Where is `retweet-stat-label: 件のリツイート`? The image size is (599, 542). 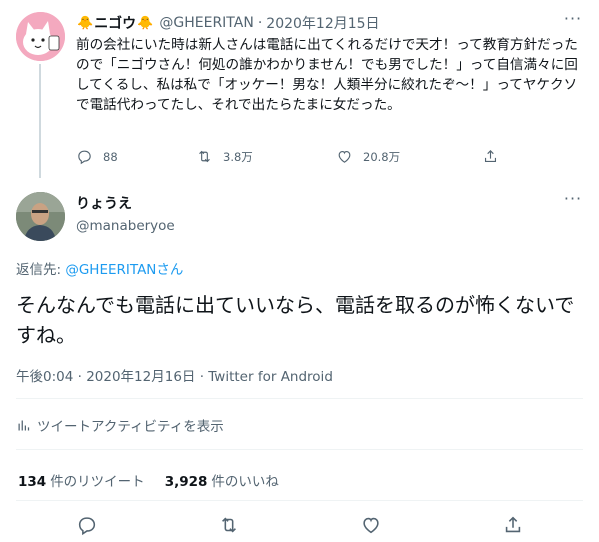
retweet-stat-label: 件のリツイート is located at coordinates (97, 482).